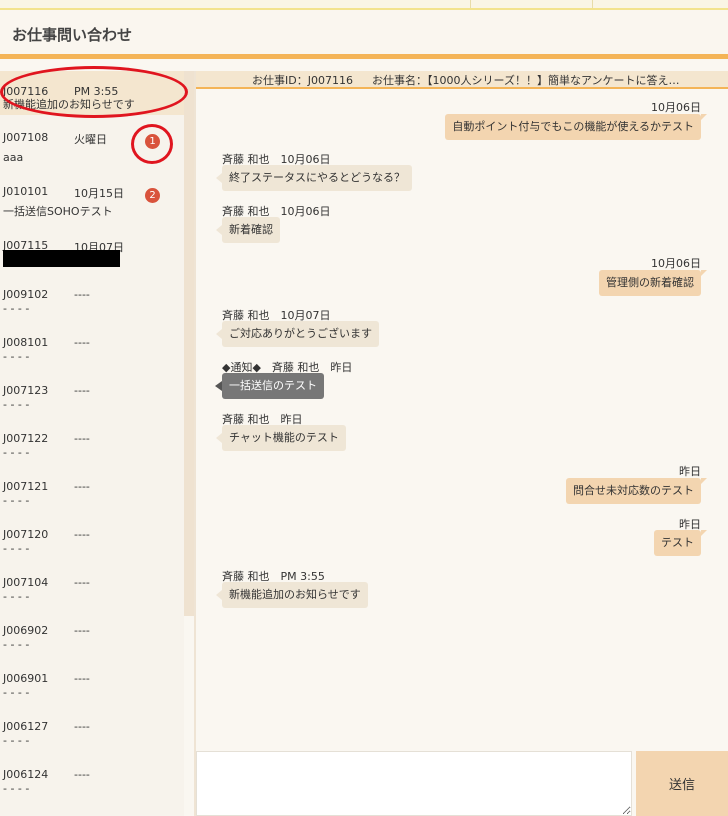 Image resolution: width=728 pixels, height=816 pixels. I want to click on thread-item-J006124: J006124 ---- - - - -, so click(92, 790).